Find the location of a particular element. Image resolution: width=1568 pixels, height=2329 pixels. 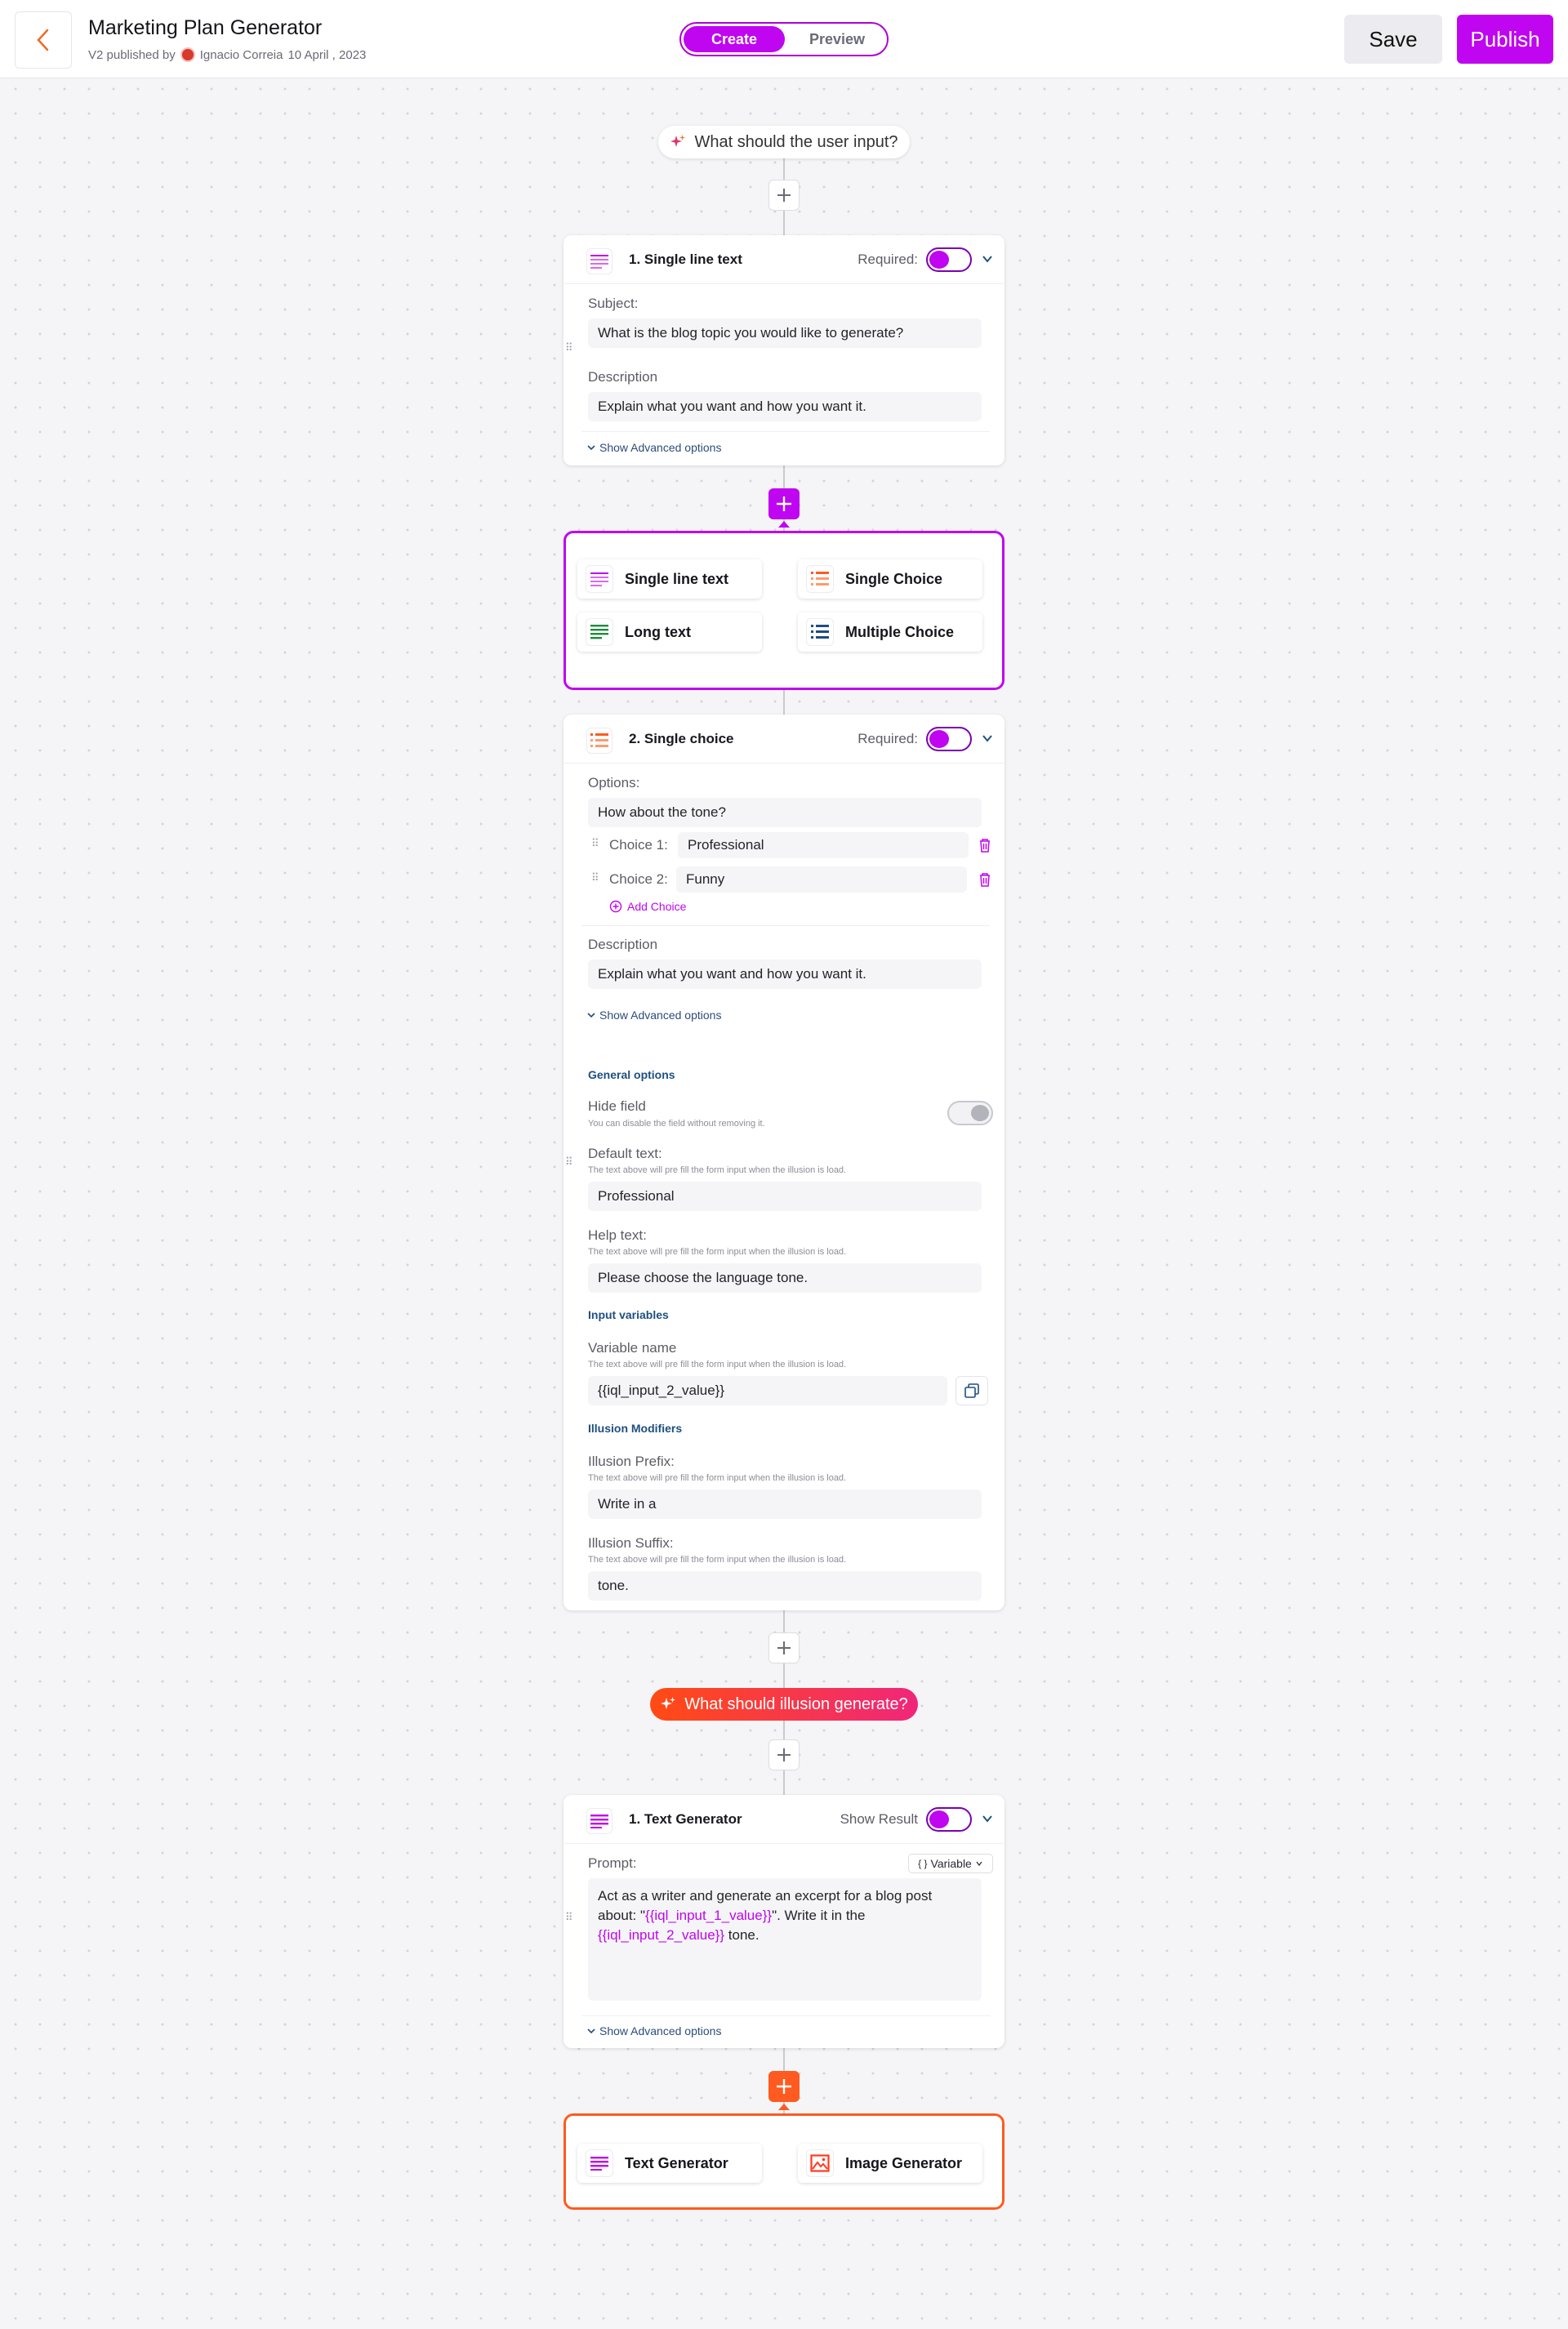

generate-prompt: What should illusion generate? is located at coordinates (784, 1704).